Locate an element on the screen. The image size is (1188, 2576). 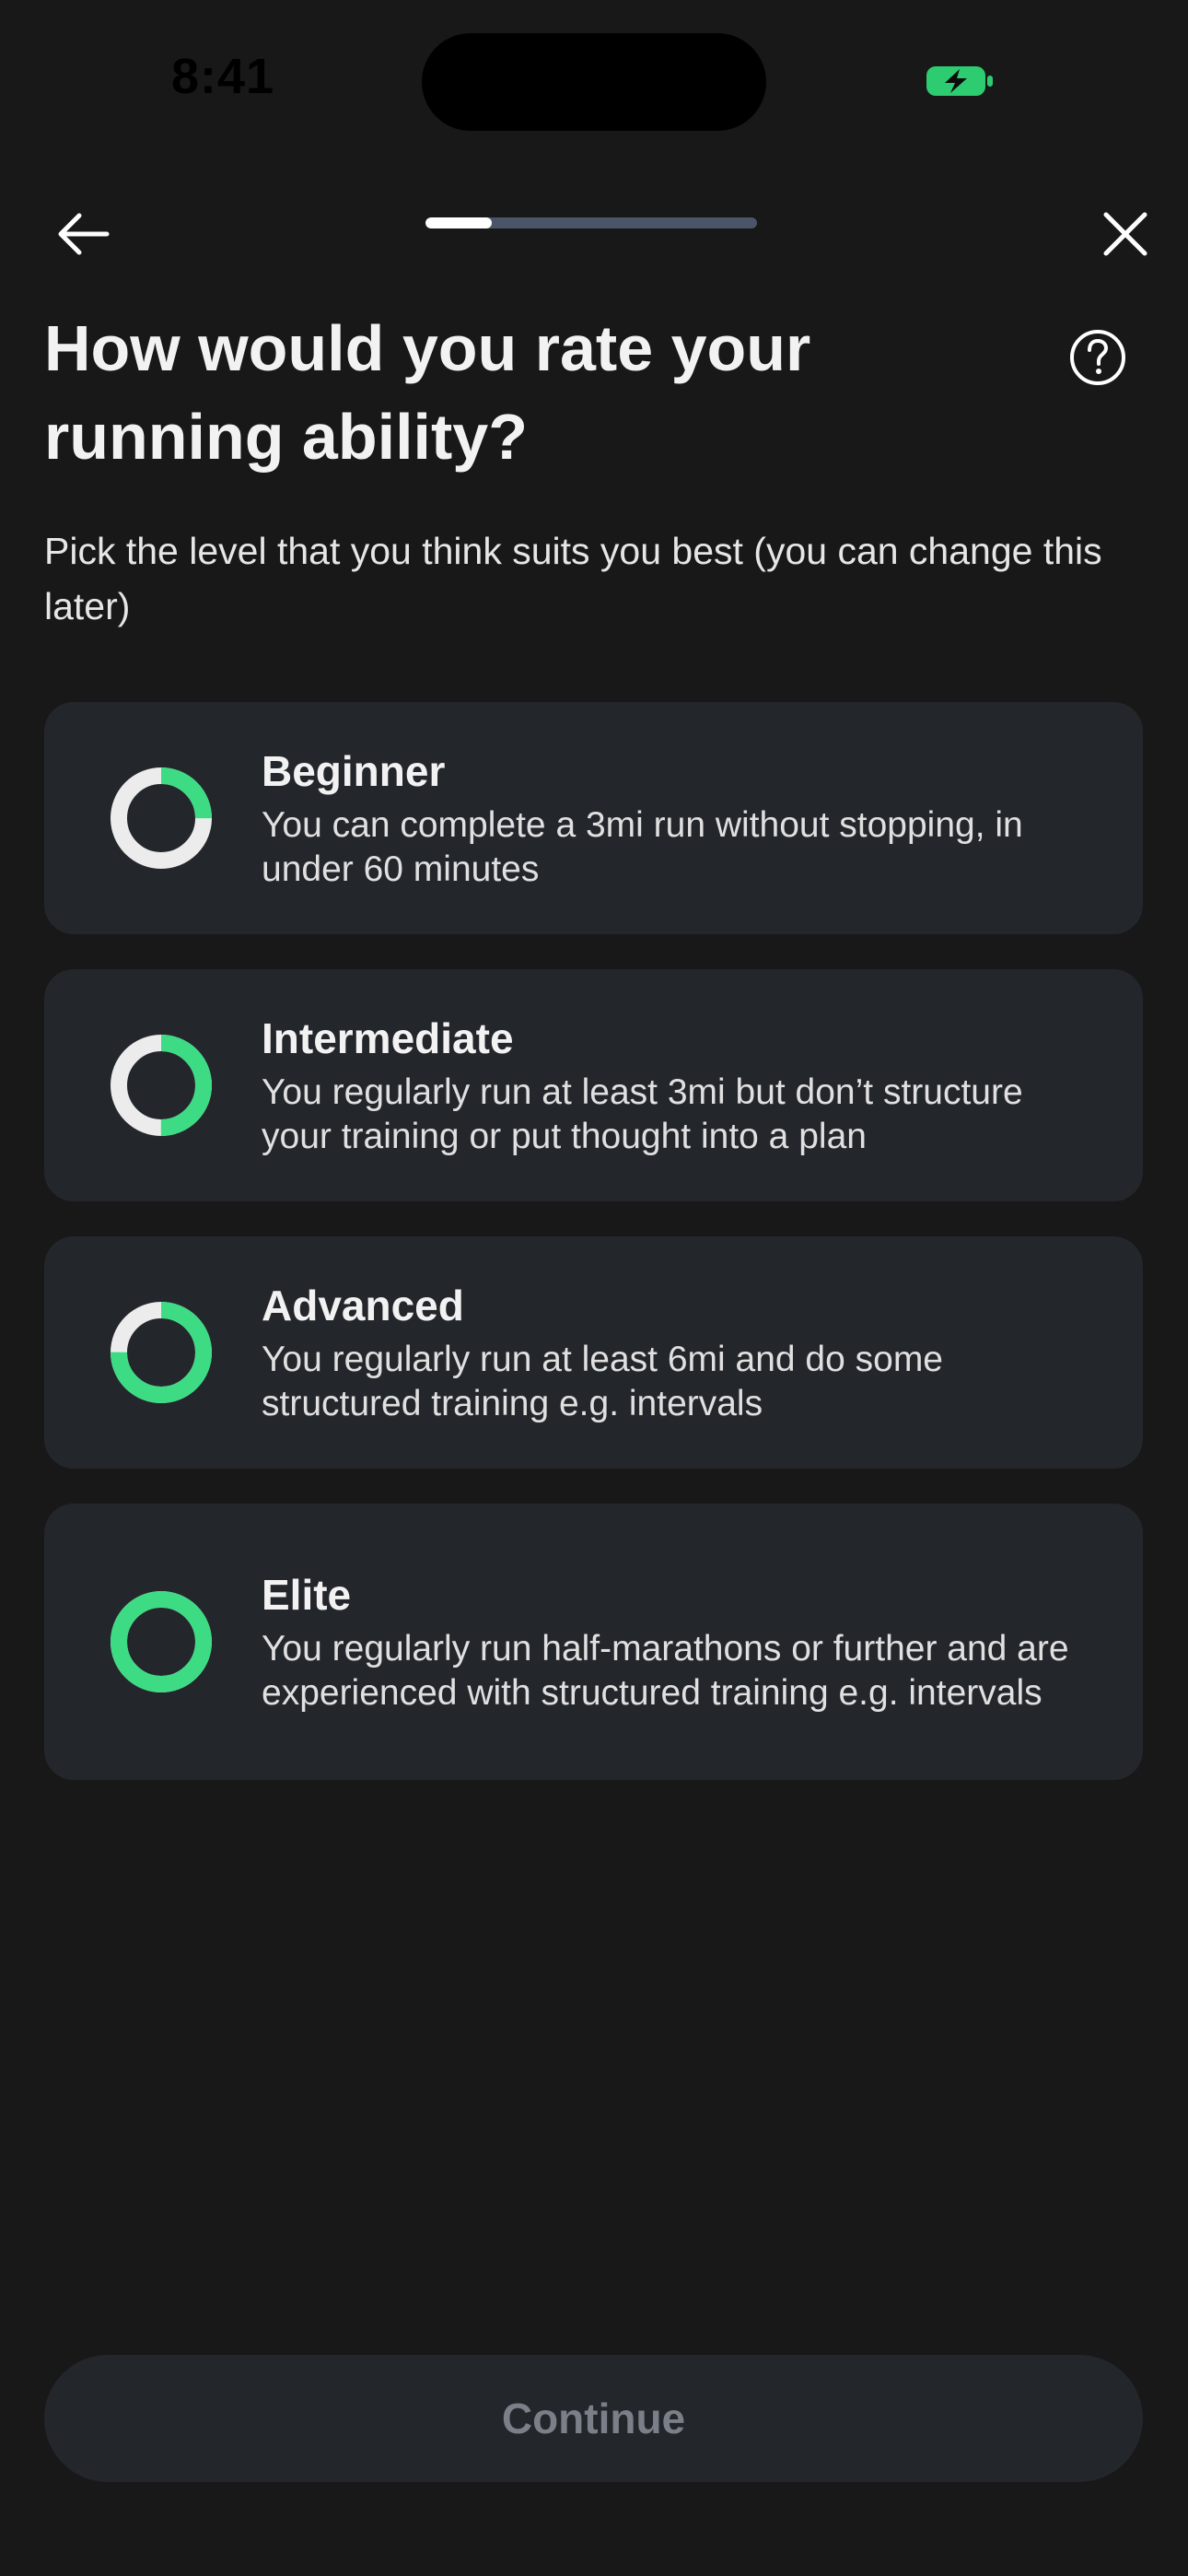
battery-charging-icon is located at coordinates (960, 81).